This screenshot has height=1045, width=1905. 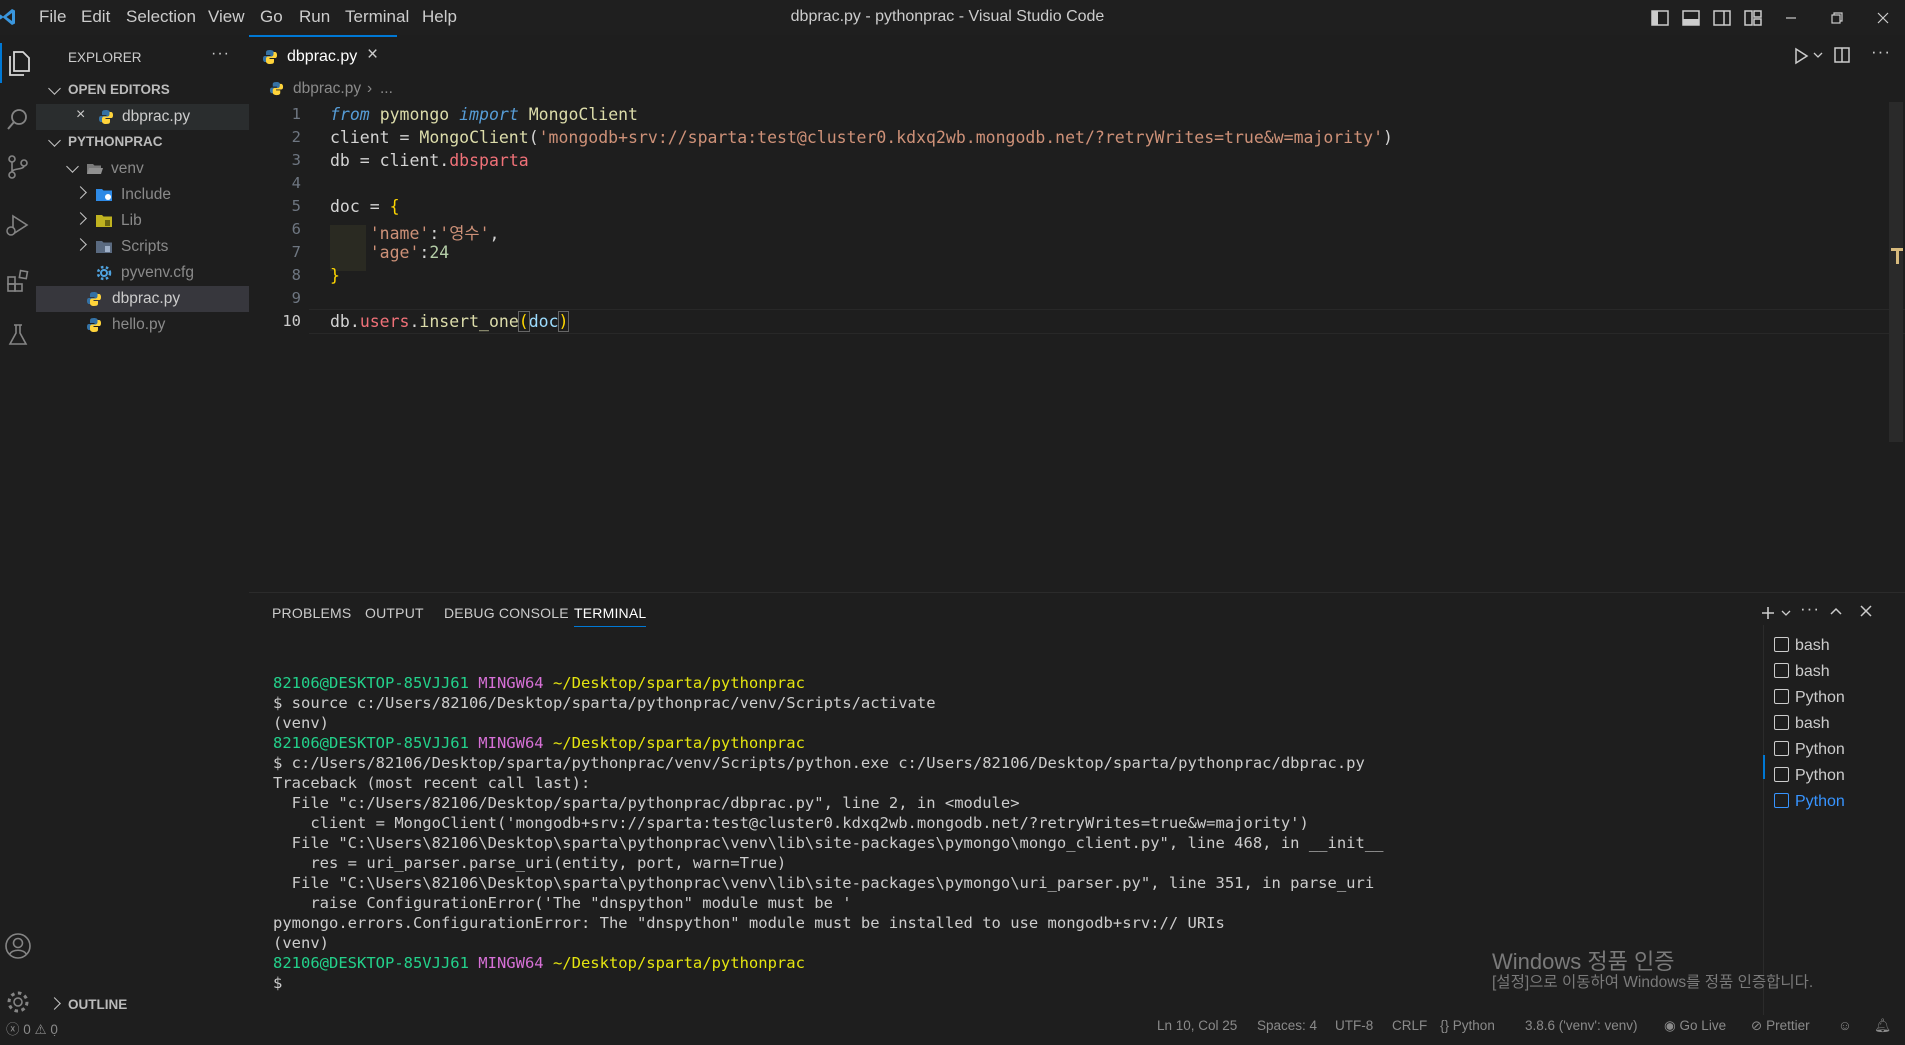 What do you see at coordinates (115, 141) in the screenshot?
I see `folder-label: PYTHONPRAC` at bounding box center [115, 141].